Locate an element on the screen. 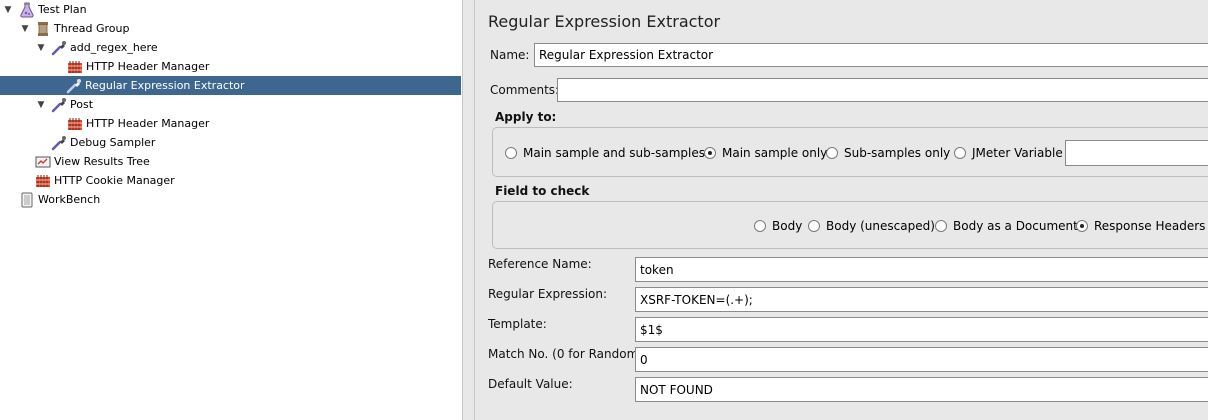 The width and height of the screenshot is (1208, 420). comments-label: Comments: is located at coordinates (525, 90).